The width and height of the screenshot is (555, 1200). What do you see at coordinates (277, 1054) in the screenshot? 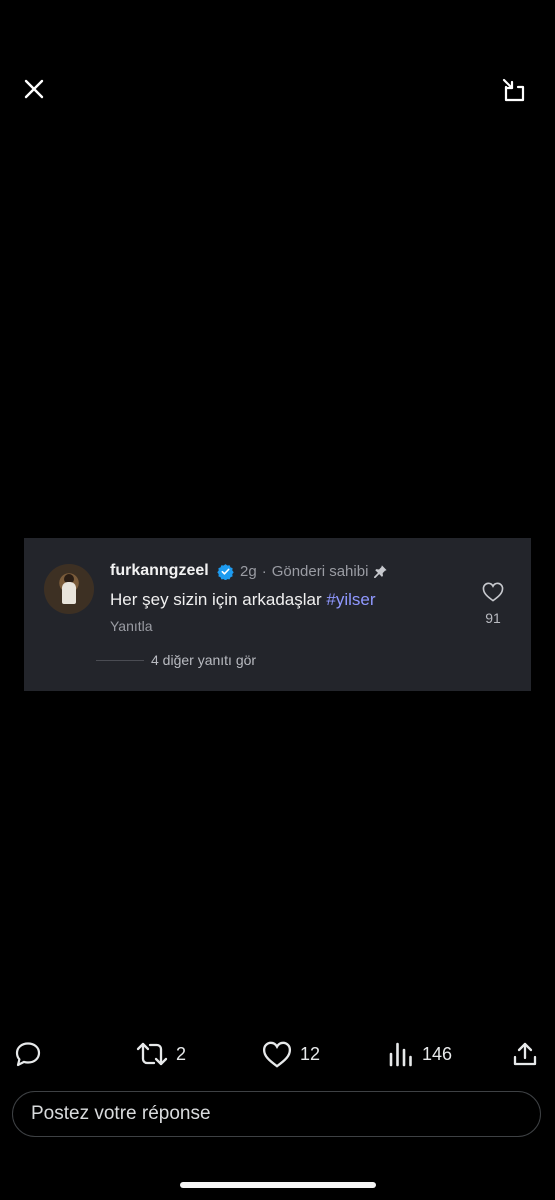
I see `heart-icon` at bounding box center [277, 1054].